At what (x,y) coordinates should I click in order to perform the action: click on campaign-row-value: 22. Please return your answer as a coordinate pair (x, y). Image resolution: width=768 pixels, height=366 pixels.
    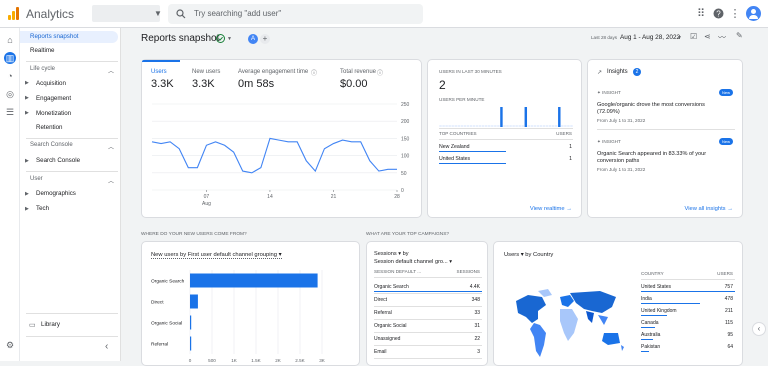
    Looking at the image, I should click on (477, 339).